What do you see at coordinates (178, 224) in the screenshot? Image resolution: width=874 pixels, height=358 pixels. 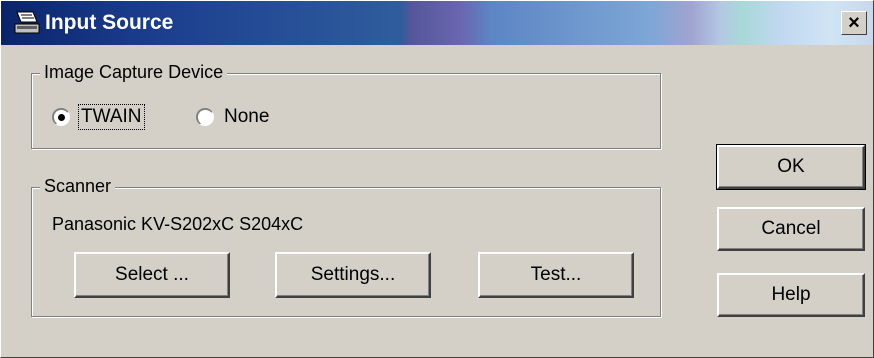 I see `scanner-device-name: Panasonic KV-S202xC S204xC` at bounding box center [178, 224].